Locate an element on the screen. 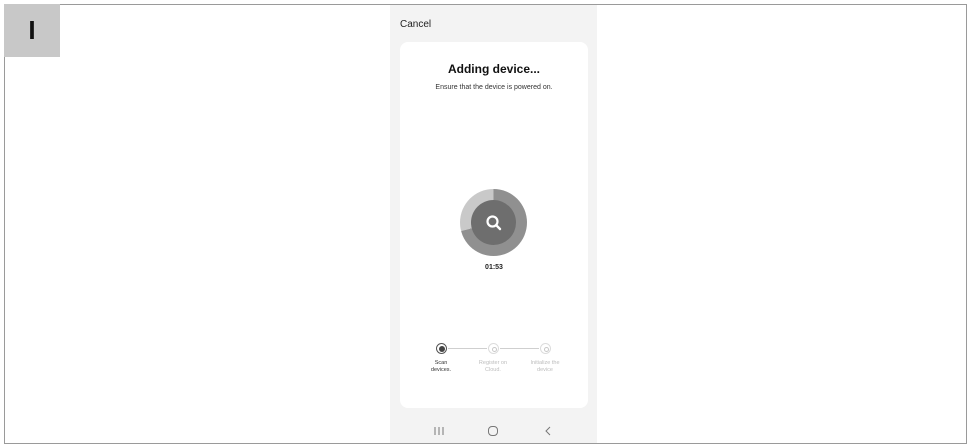  home-button is located at coordinates (493, 431).